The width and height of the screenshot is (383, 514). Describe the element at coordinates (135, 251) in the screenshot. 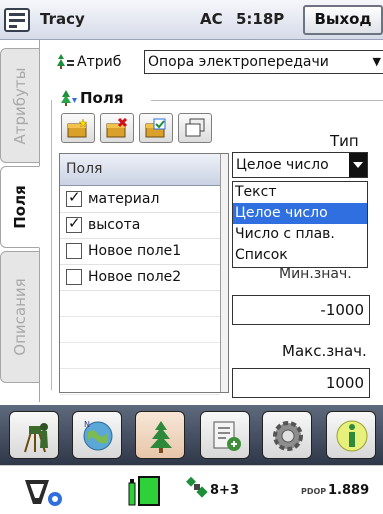

I see `field-name: Новое поле1` at that location.